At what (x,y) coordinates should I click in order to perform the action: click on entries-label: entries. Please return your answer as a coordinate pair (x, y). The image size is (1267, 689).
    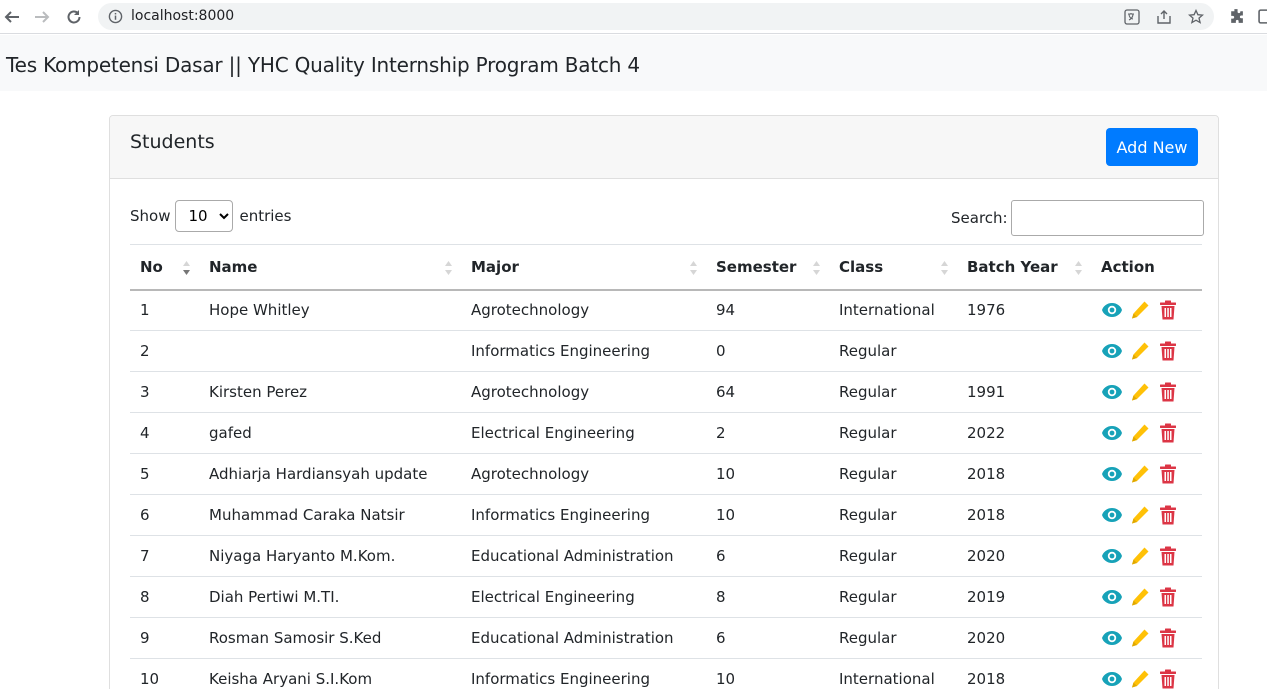
    Looking at the image, I should click on (265, 216).